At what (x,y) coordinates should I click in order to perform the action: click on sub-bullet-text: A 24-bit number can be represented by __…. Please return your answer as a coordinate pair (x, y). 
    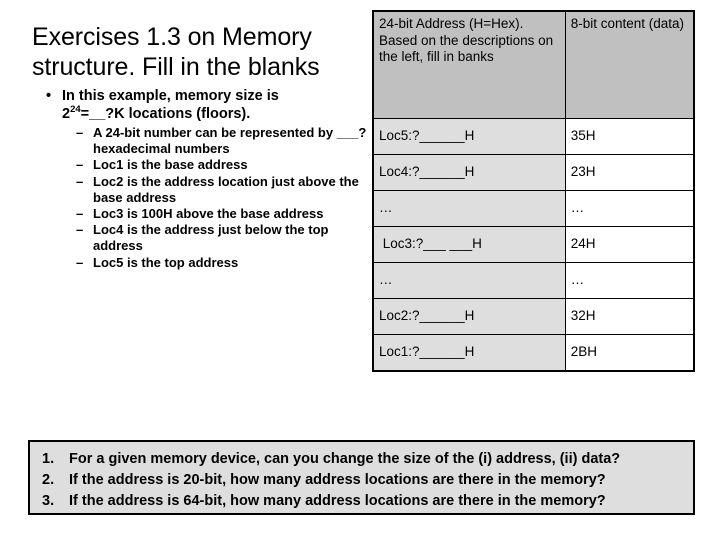
    Looking at the image, I should click on (230, 141).